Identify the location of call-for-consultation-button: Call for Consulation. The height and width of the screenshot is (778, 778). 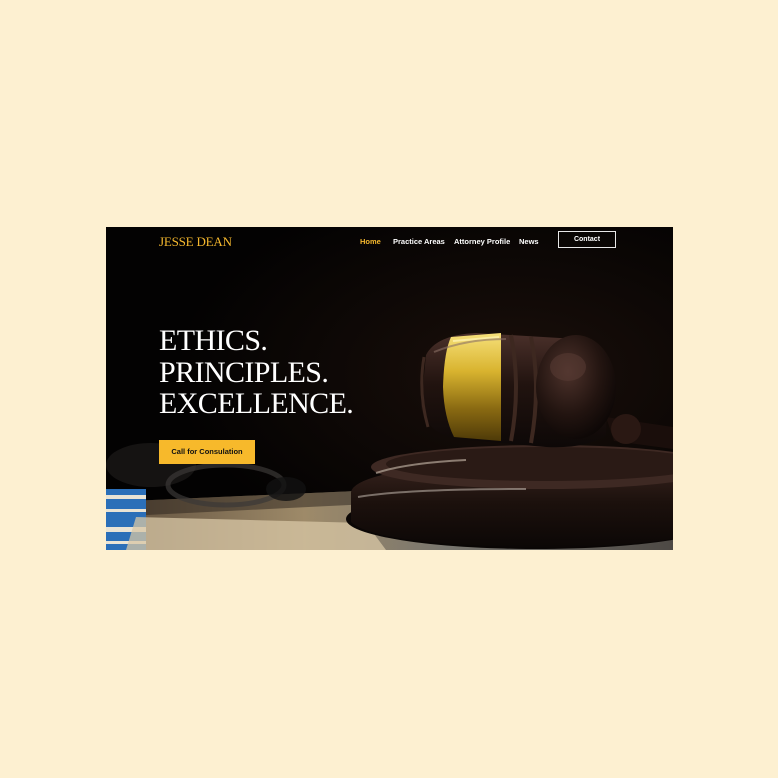
(207, 452).